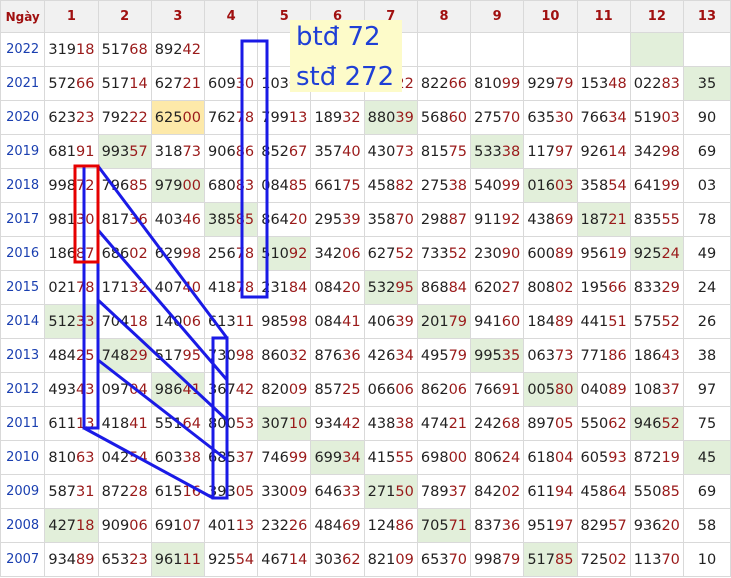  What do you see at coordinates (458, 185) in the screenshot?
I see `result-tail: 38` at bounding box center [458, 185].